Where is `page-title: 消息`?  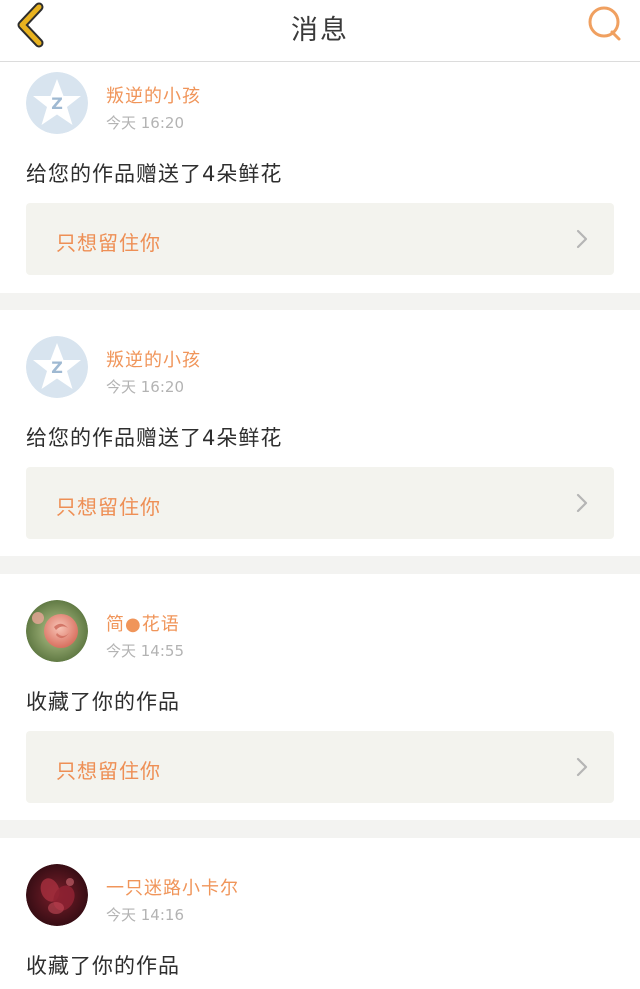 page-title: 消息 is located at coordinates (320, 30).